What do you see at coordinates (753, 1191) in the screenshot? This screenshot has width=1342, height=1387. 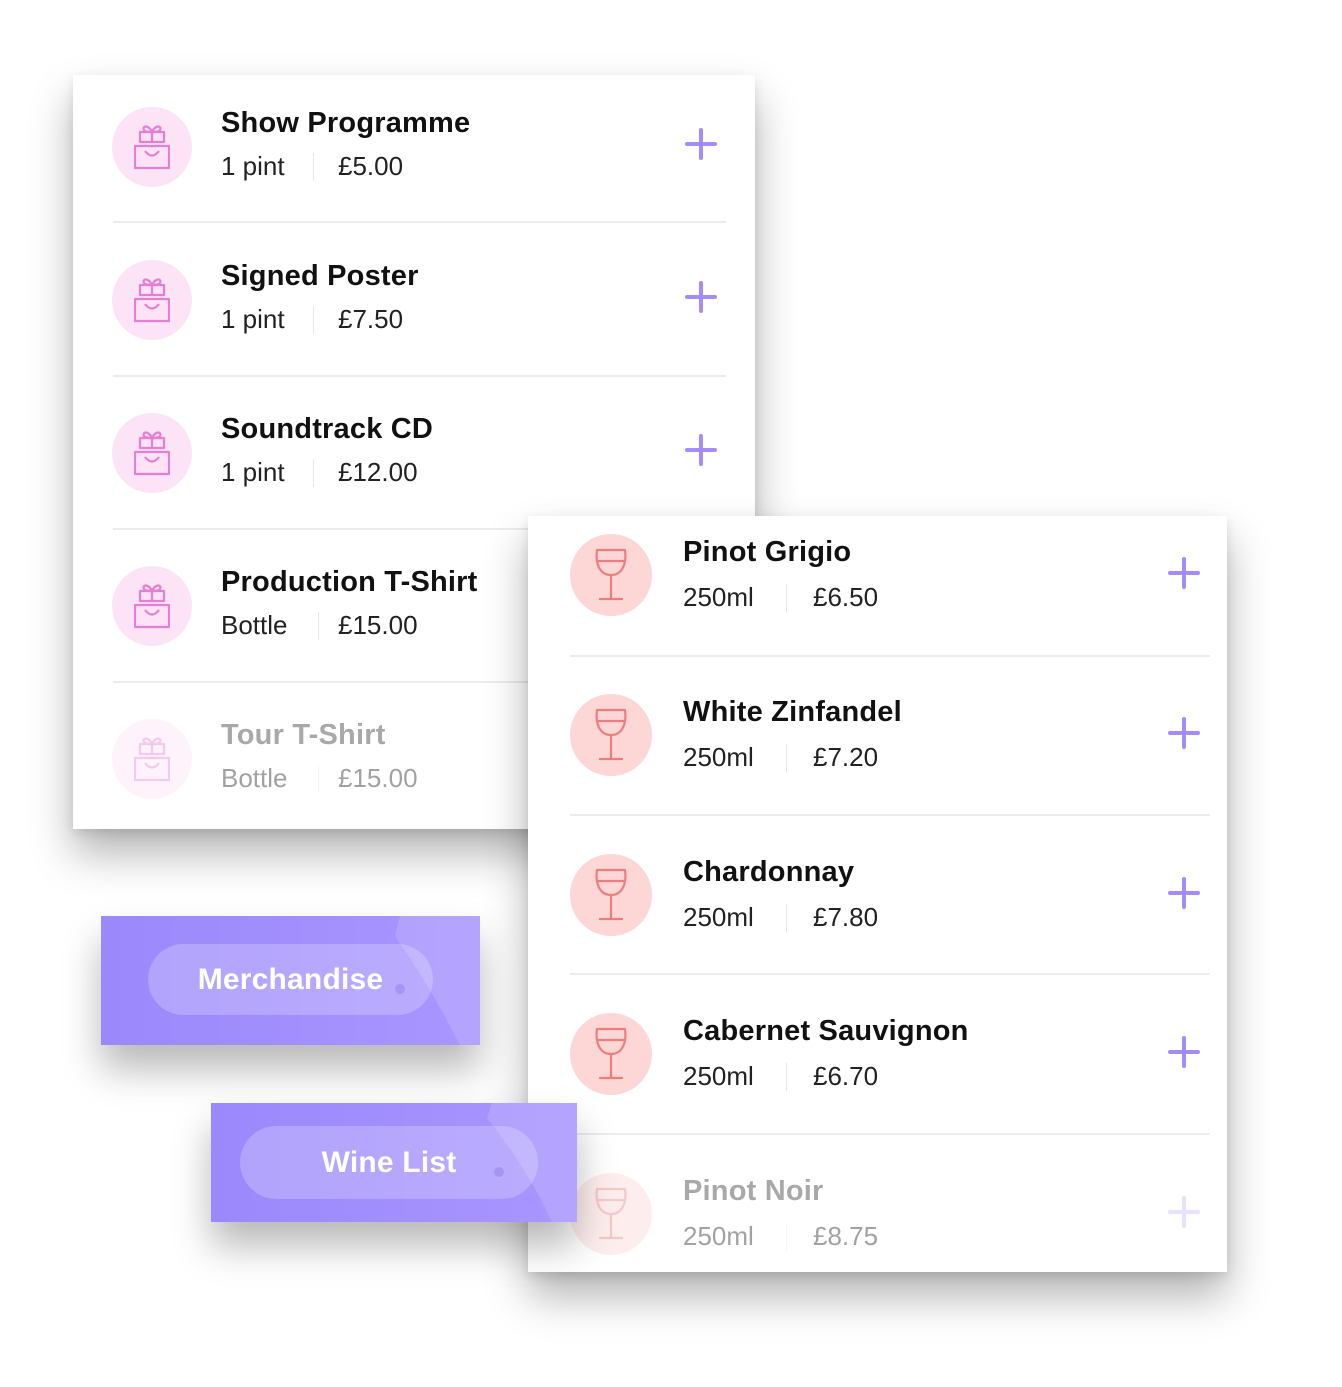 I see `item-name: Pinot Noir` at bounding box center [753, 1191].